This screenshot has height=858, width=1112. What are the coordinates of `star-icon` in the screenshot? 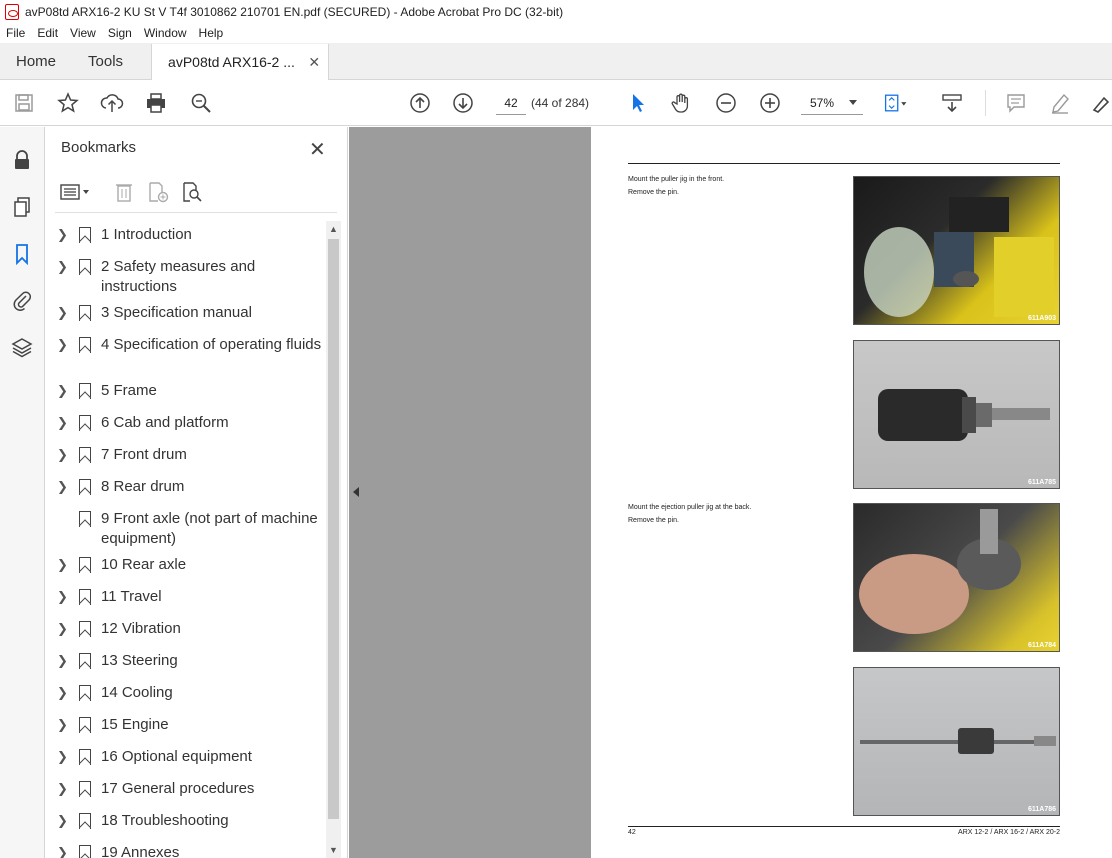 It's located at (68, 103).